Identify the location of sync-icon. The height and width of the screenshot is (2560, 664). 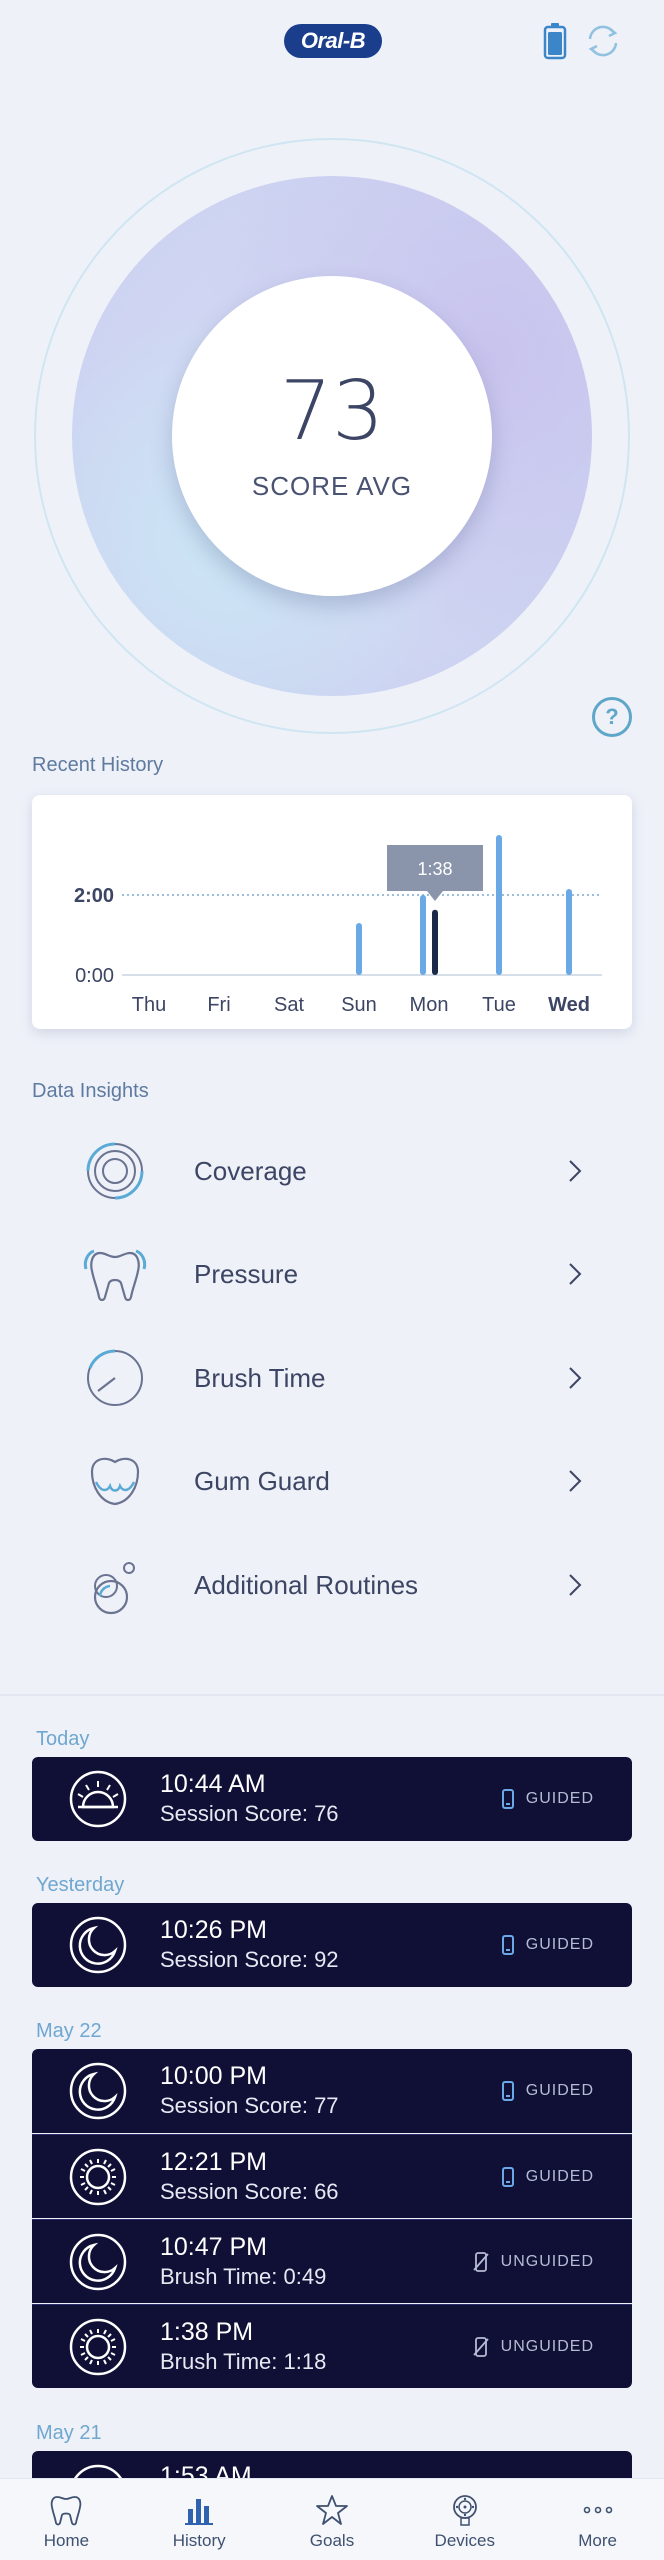
(603, 41).